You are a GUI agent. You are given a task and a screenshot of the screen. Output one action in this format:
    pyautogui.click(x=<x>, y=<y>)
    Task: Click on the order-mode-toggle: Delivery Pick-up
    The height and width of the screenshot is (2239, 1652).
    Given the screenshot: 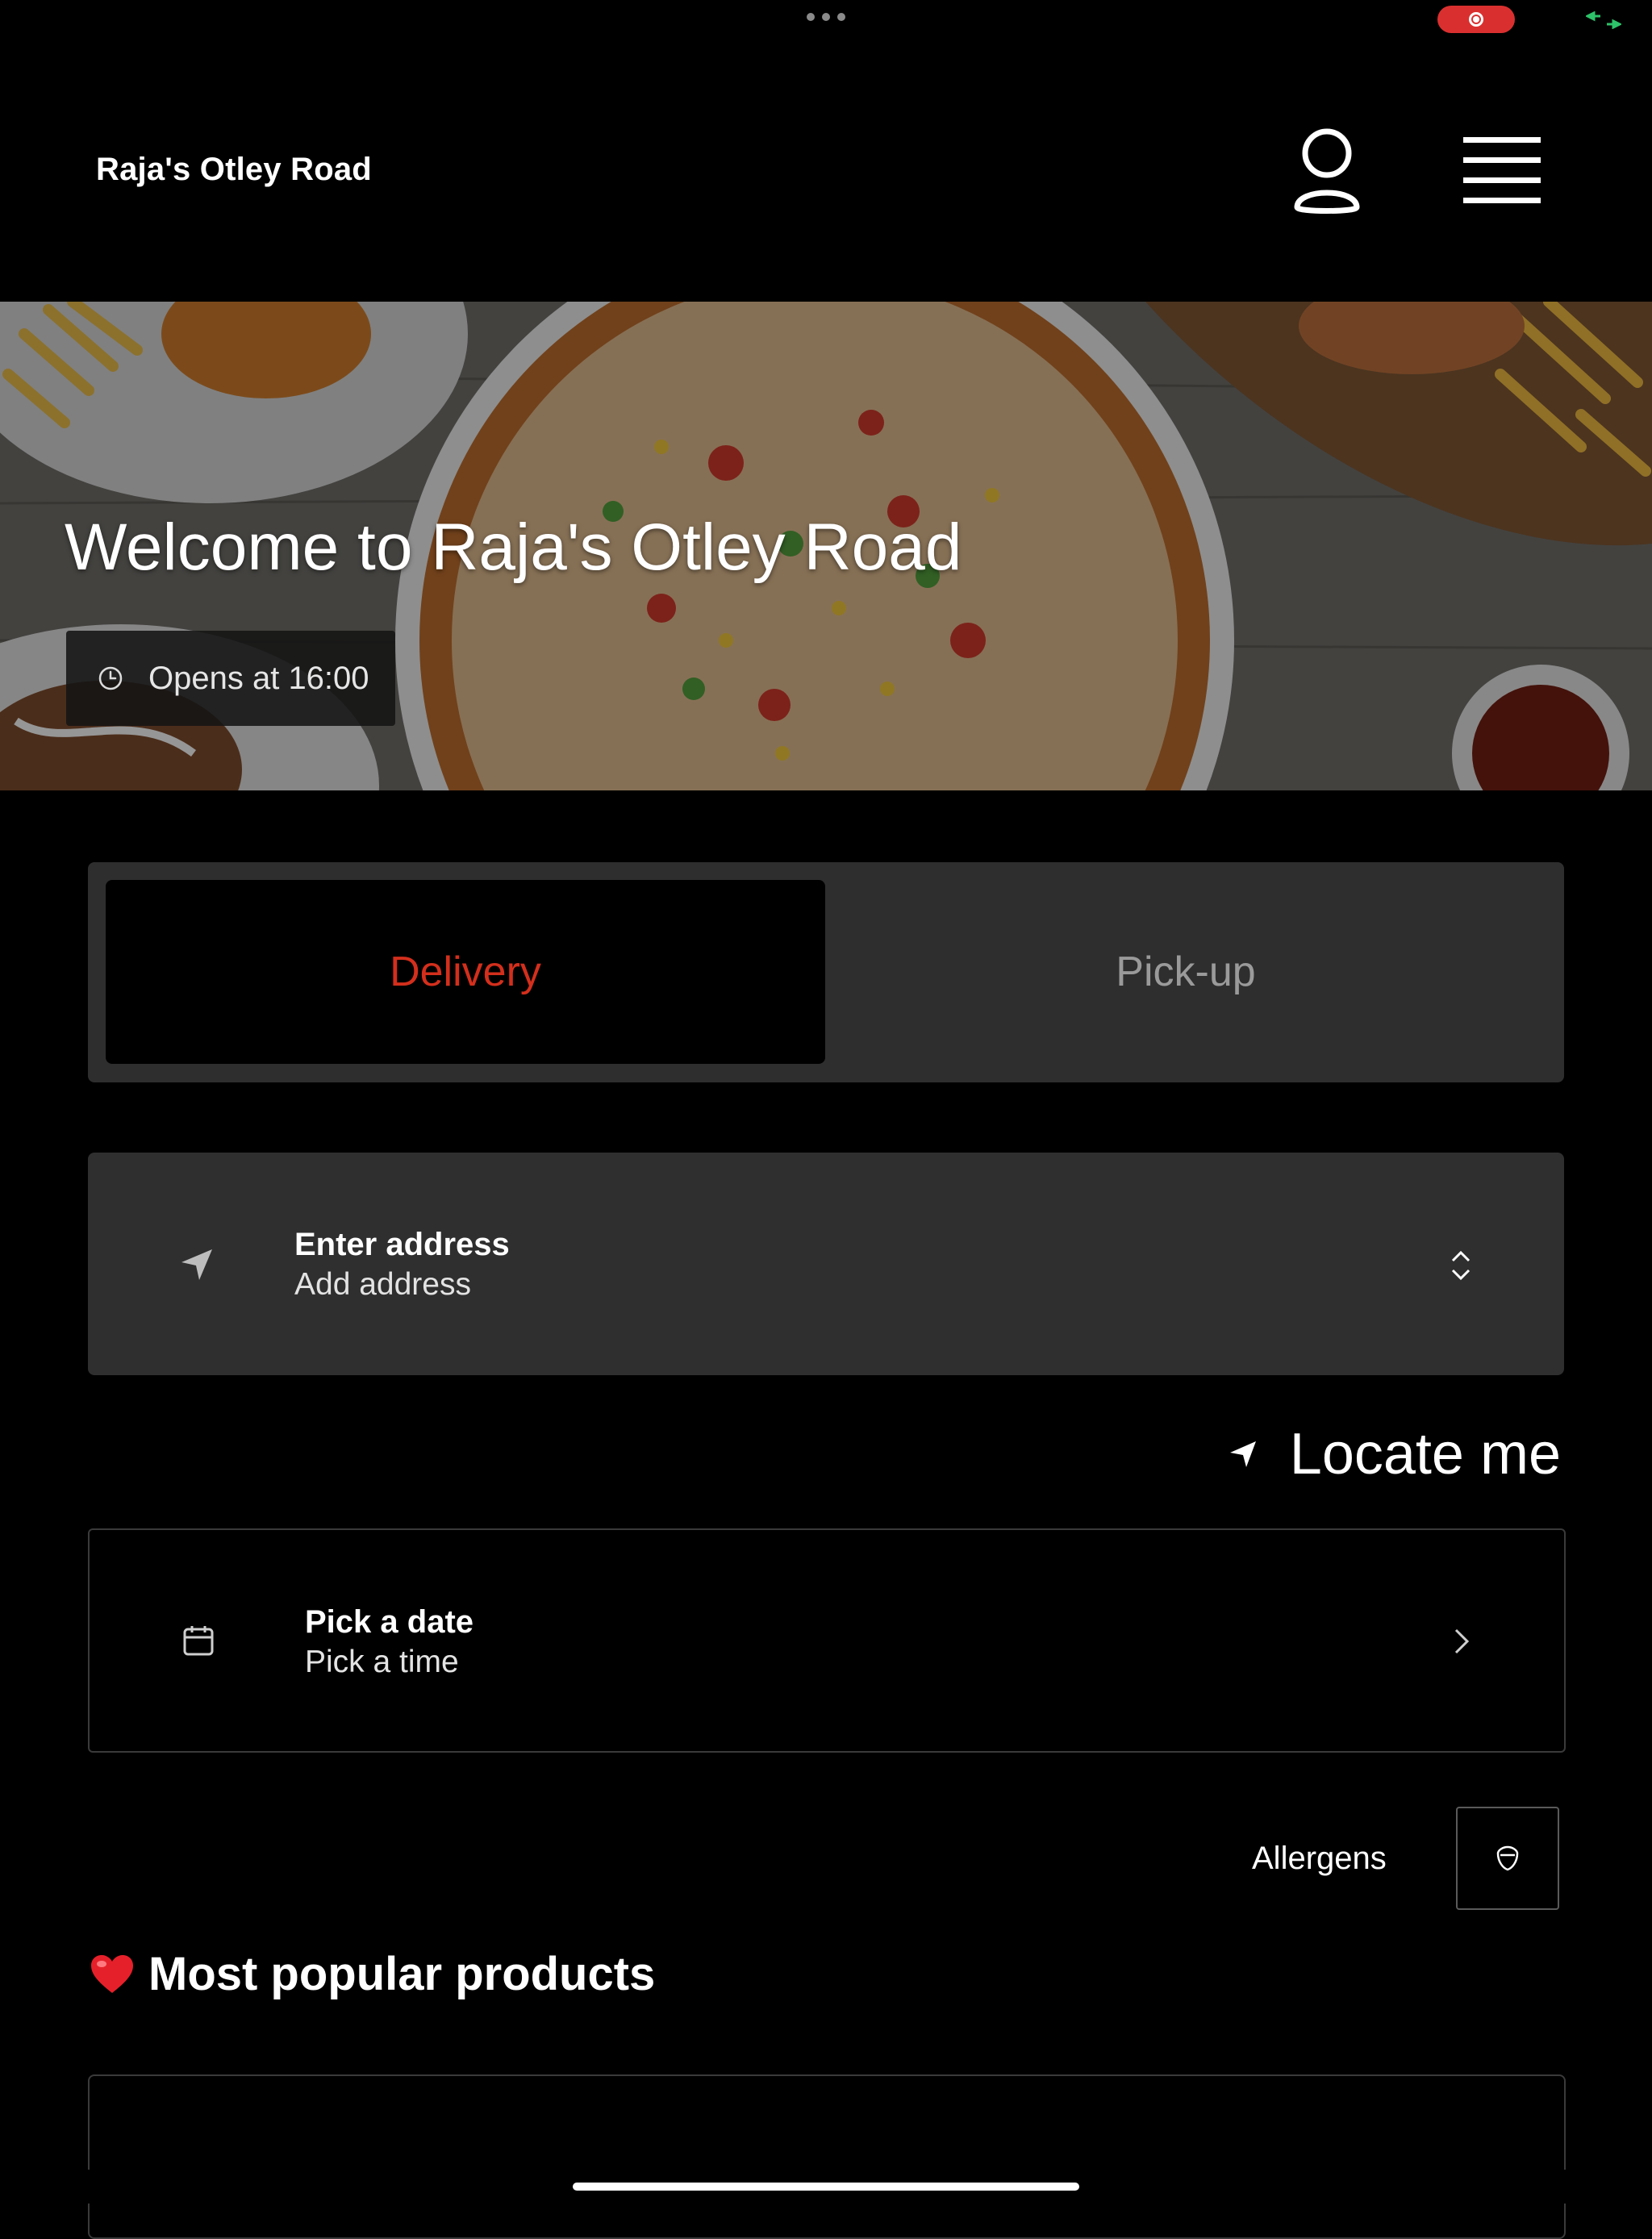 What is the action you would take?
    pyautogui.click(x=826, y=972)
    